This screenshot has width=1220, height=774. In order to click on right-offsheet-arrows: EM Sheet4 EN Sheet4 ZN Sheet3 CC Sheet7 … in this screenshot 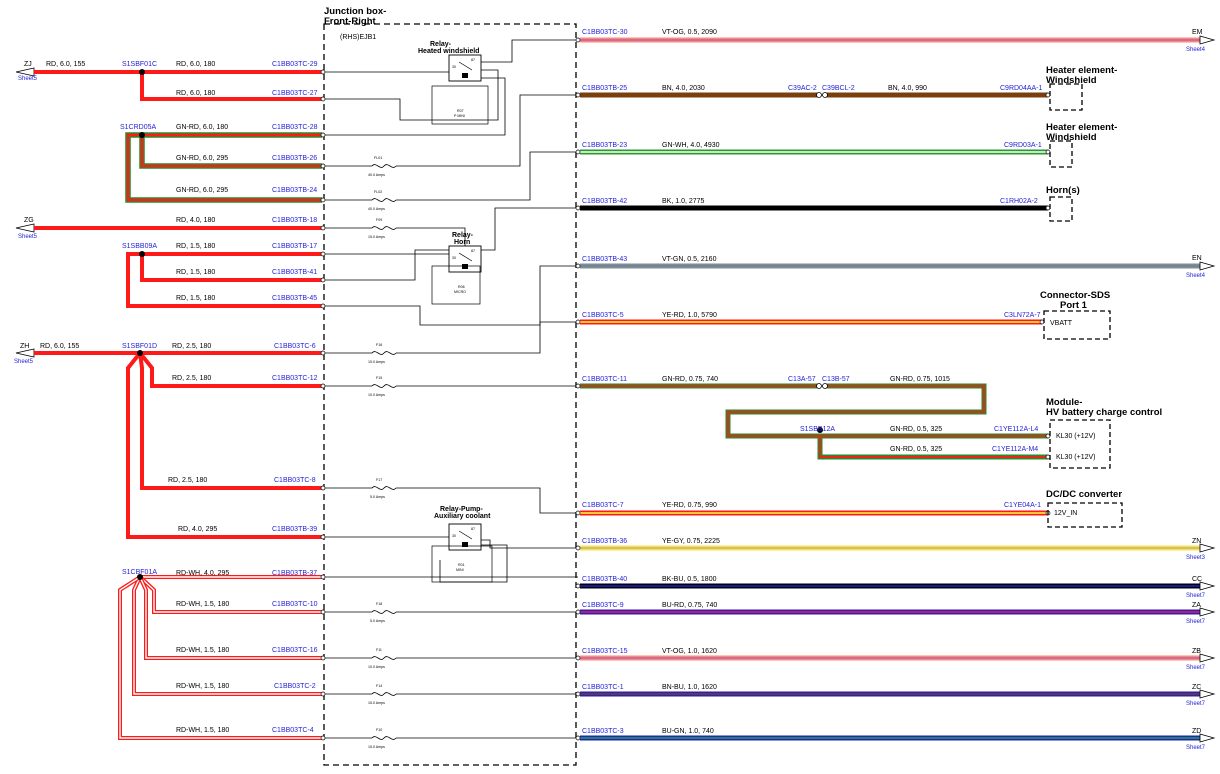, I will do `click(1201, 390)`.